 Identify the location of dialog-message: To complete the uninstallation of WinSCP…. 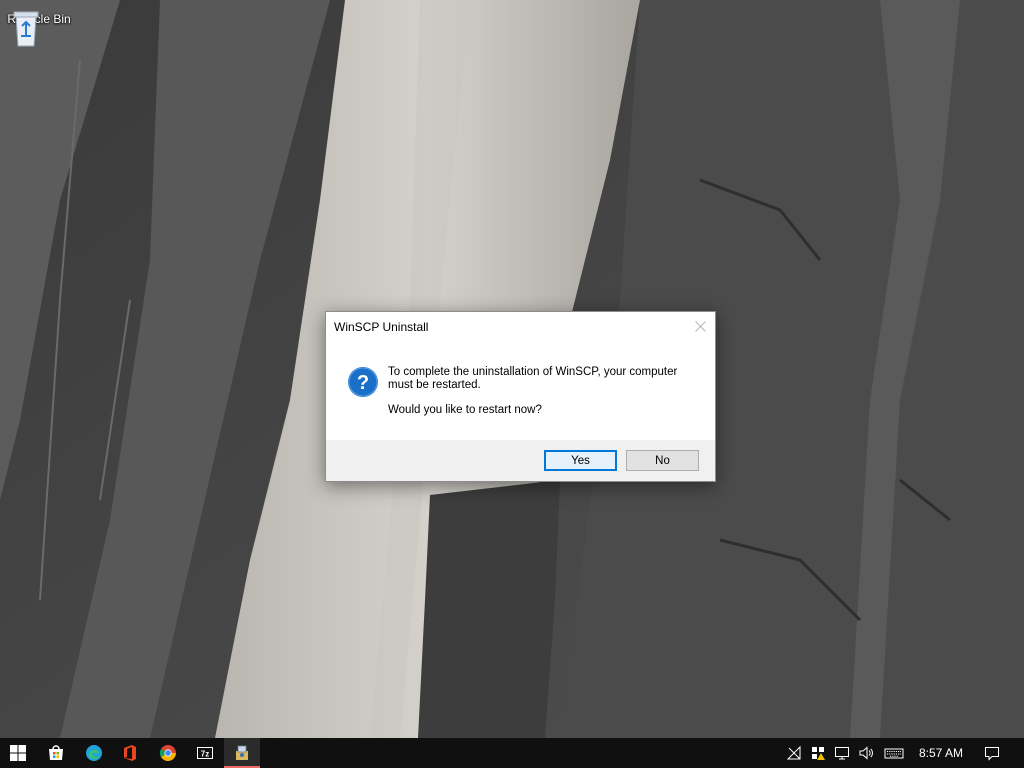
(533, 378).